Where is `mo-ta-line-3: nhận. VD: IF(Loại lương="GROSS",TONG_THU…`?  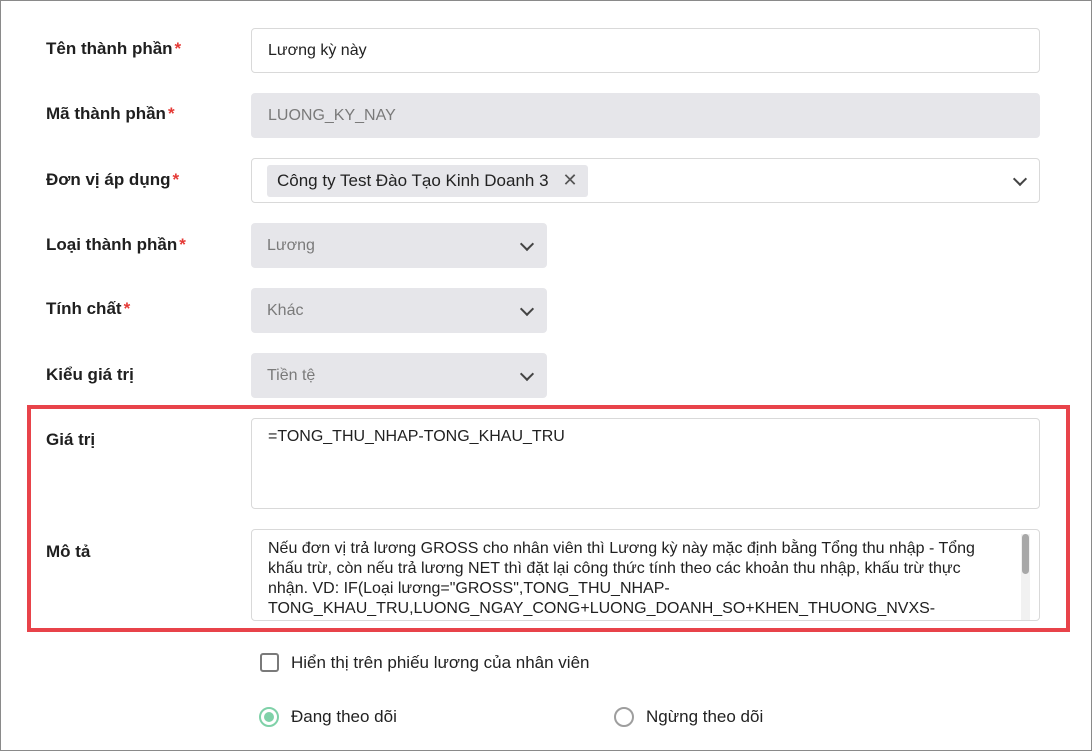 mo-ta-line-3: nhận. VD: IF(Loại lương="GROSS",TONG_THU… is located at coordinates (469, 588).